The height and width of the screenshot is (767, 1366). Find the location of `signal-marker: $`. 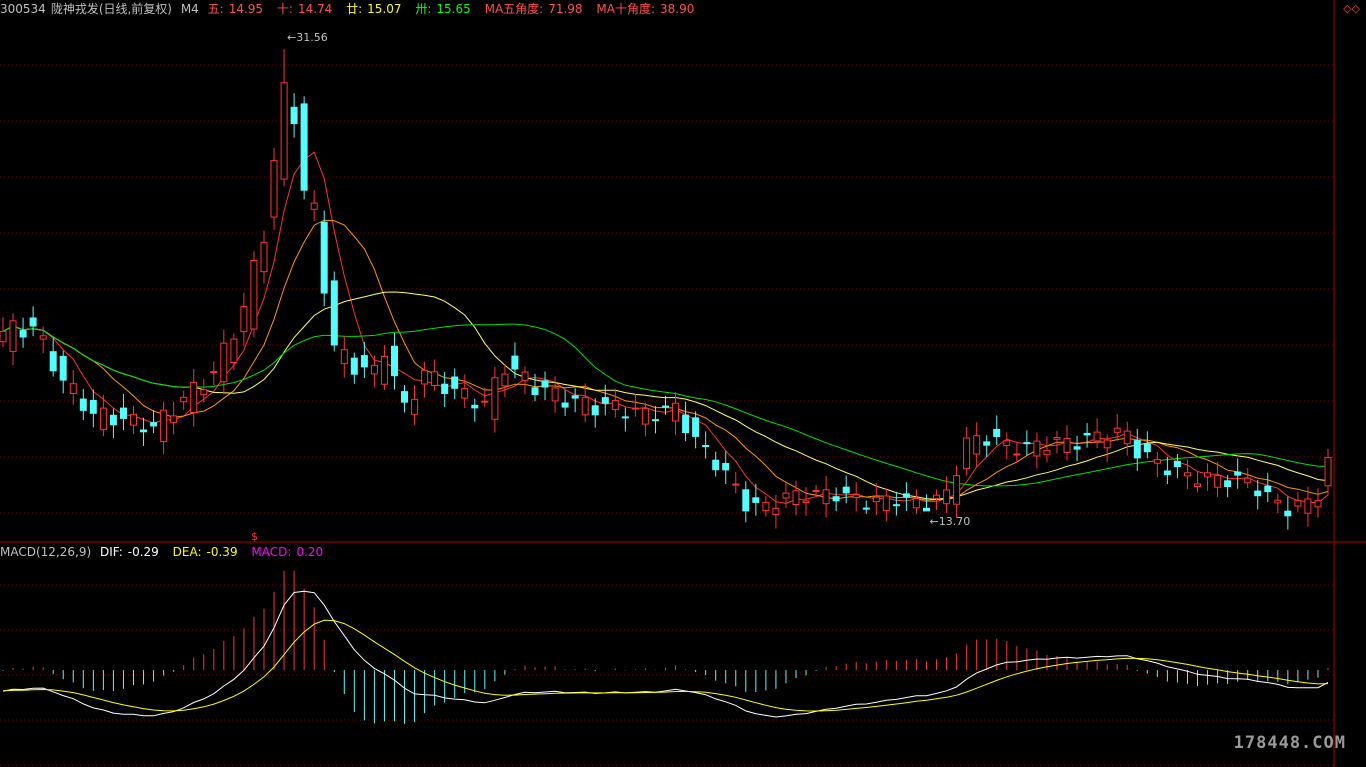

signal-marker: $ is located at coordinates (254, 536).